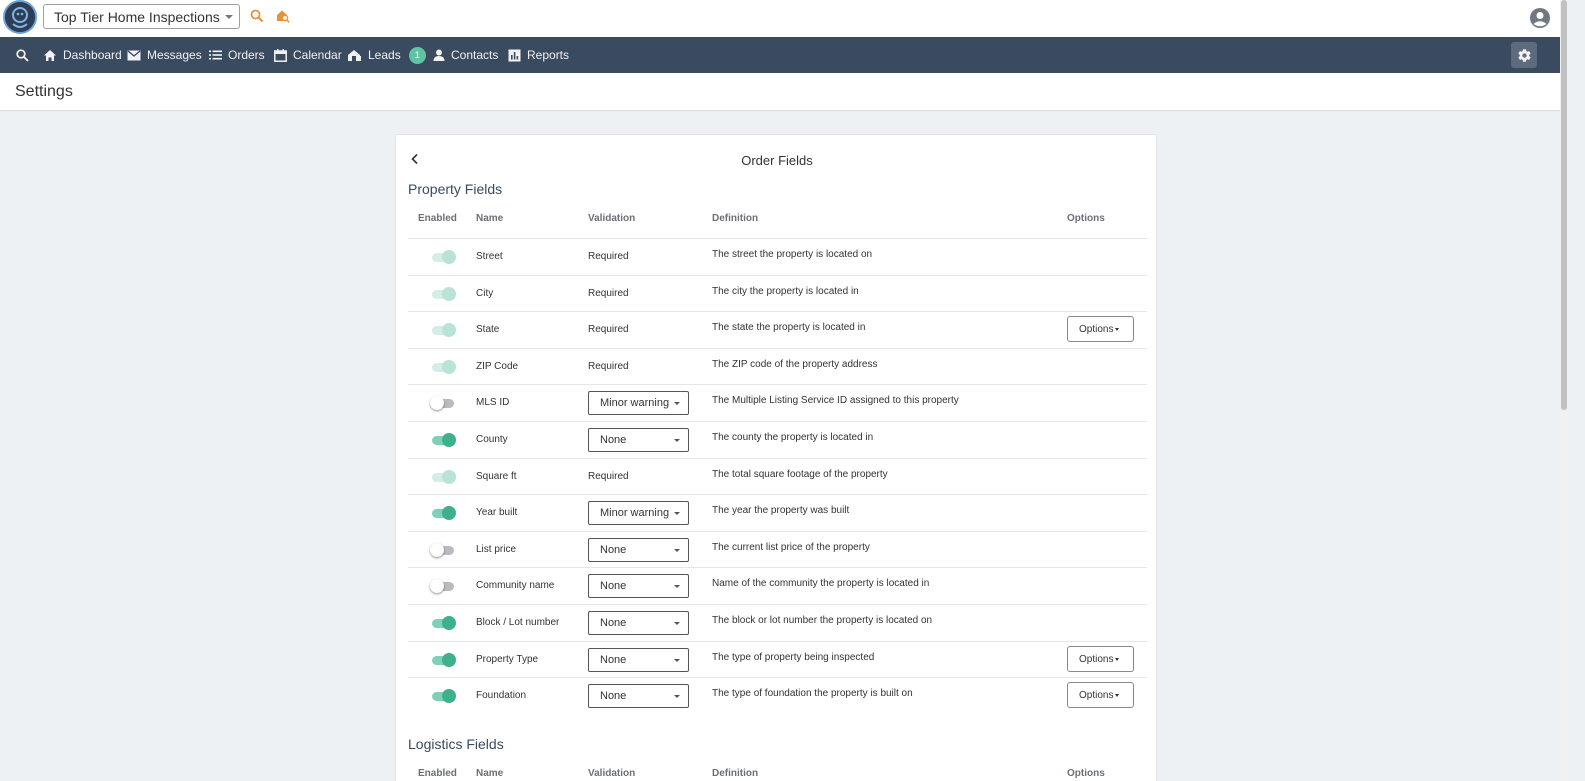  Describe the element at coordinates (795, 364) in the screenshot. I see `field-definition: The ZIP code of the property address` at that location.